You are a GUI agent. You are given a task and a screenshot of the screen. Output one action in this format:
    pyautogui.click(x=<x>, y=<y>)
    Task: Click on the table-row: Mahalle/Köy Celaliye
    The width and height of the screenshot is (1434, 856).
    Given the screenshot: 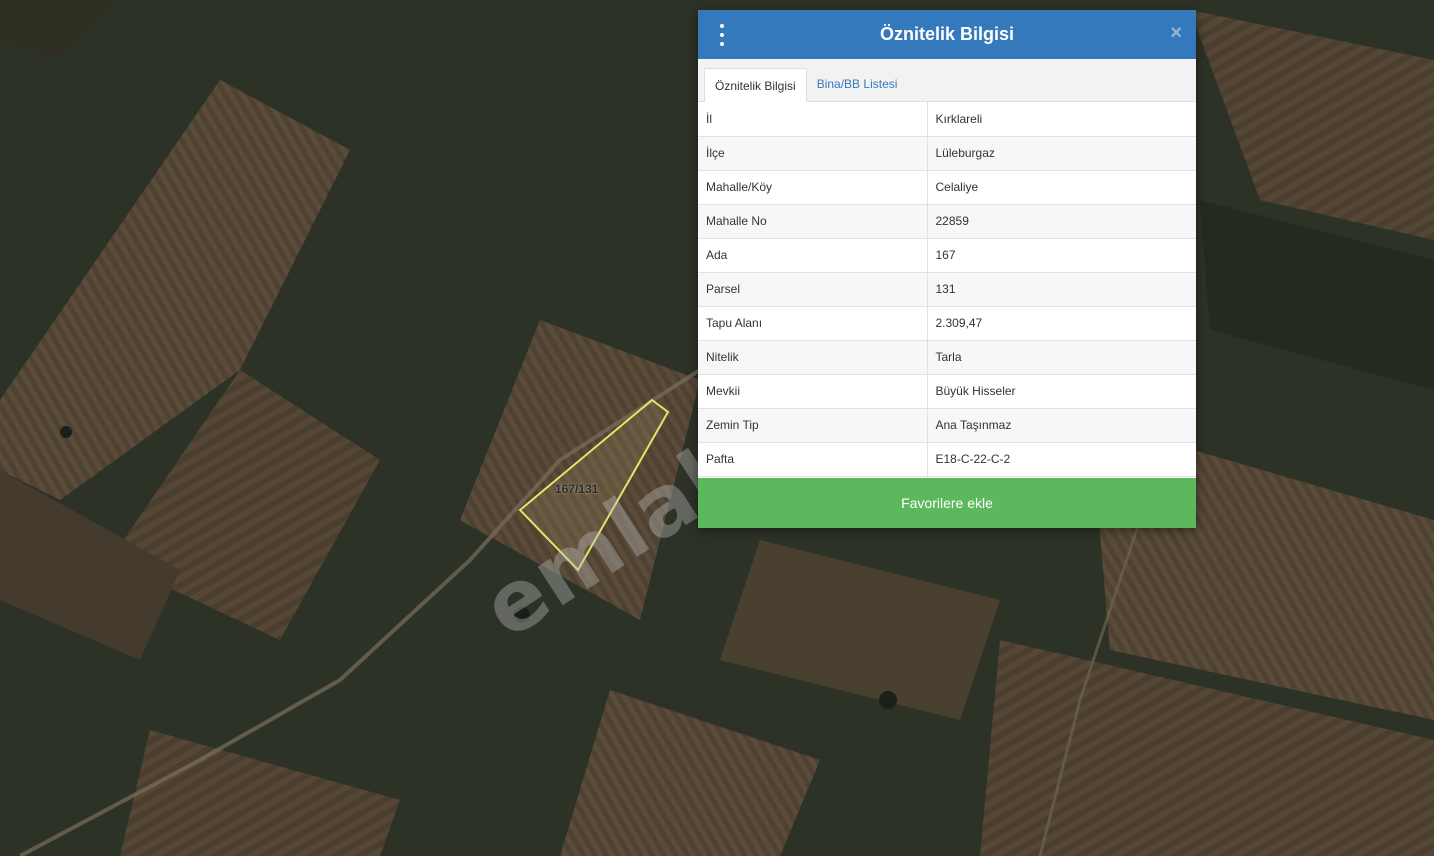 What is the action you would take?
    pyautogui.click(x=947, y=187)
    